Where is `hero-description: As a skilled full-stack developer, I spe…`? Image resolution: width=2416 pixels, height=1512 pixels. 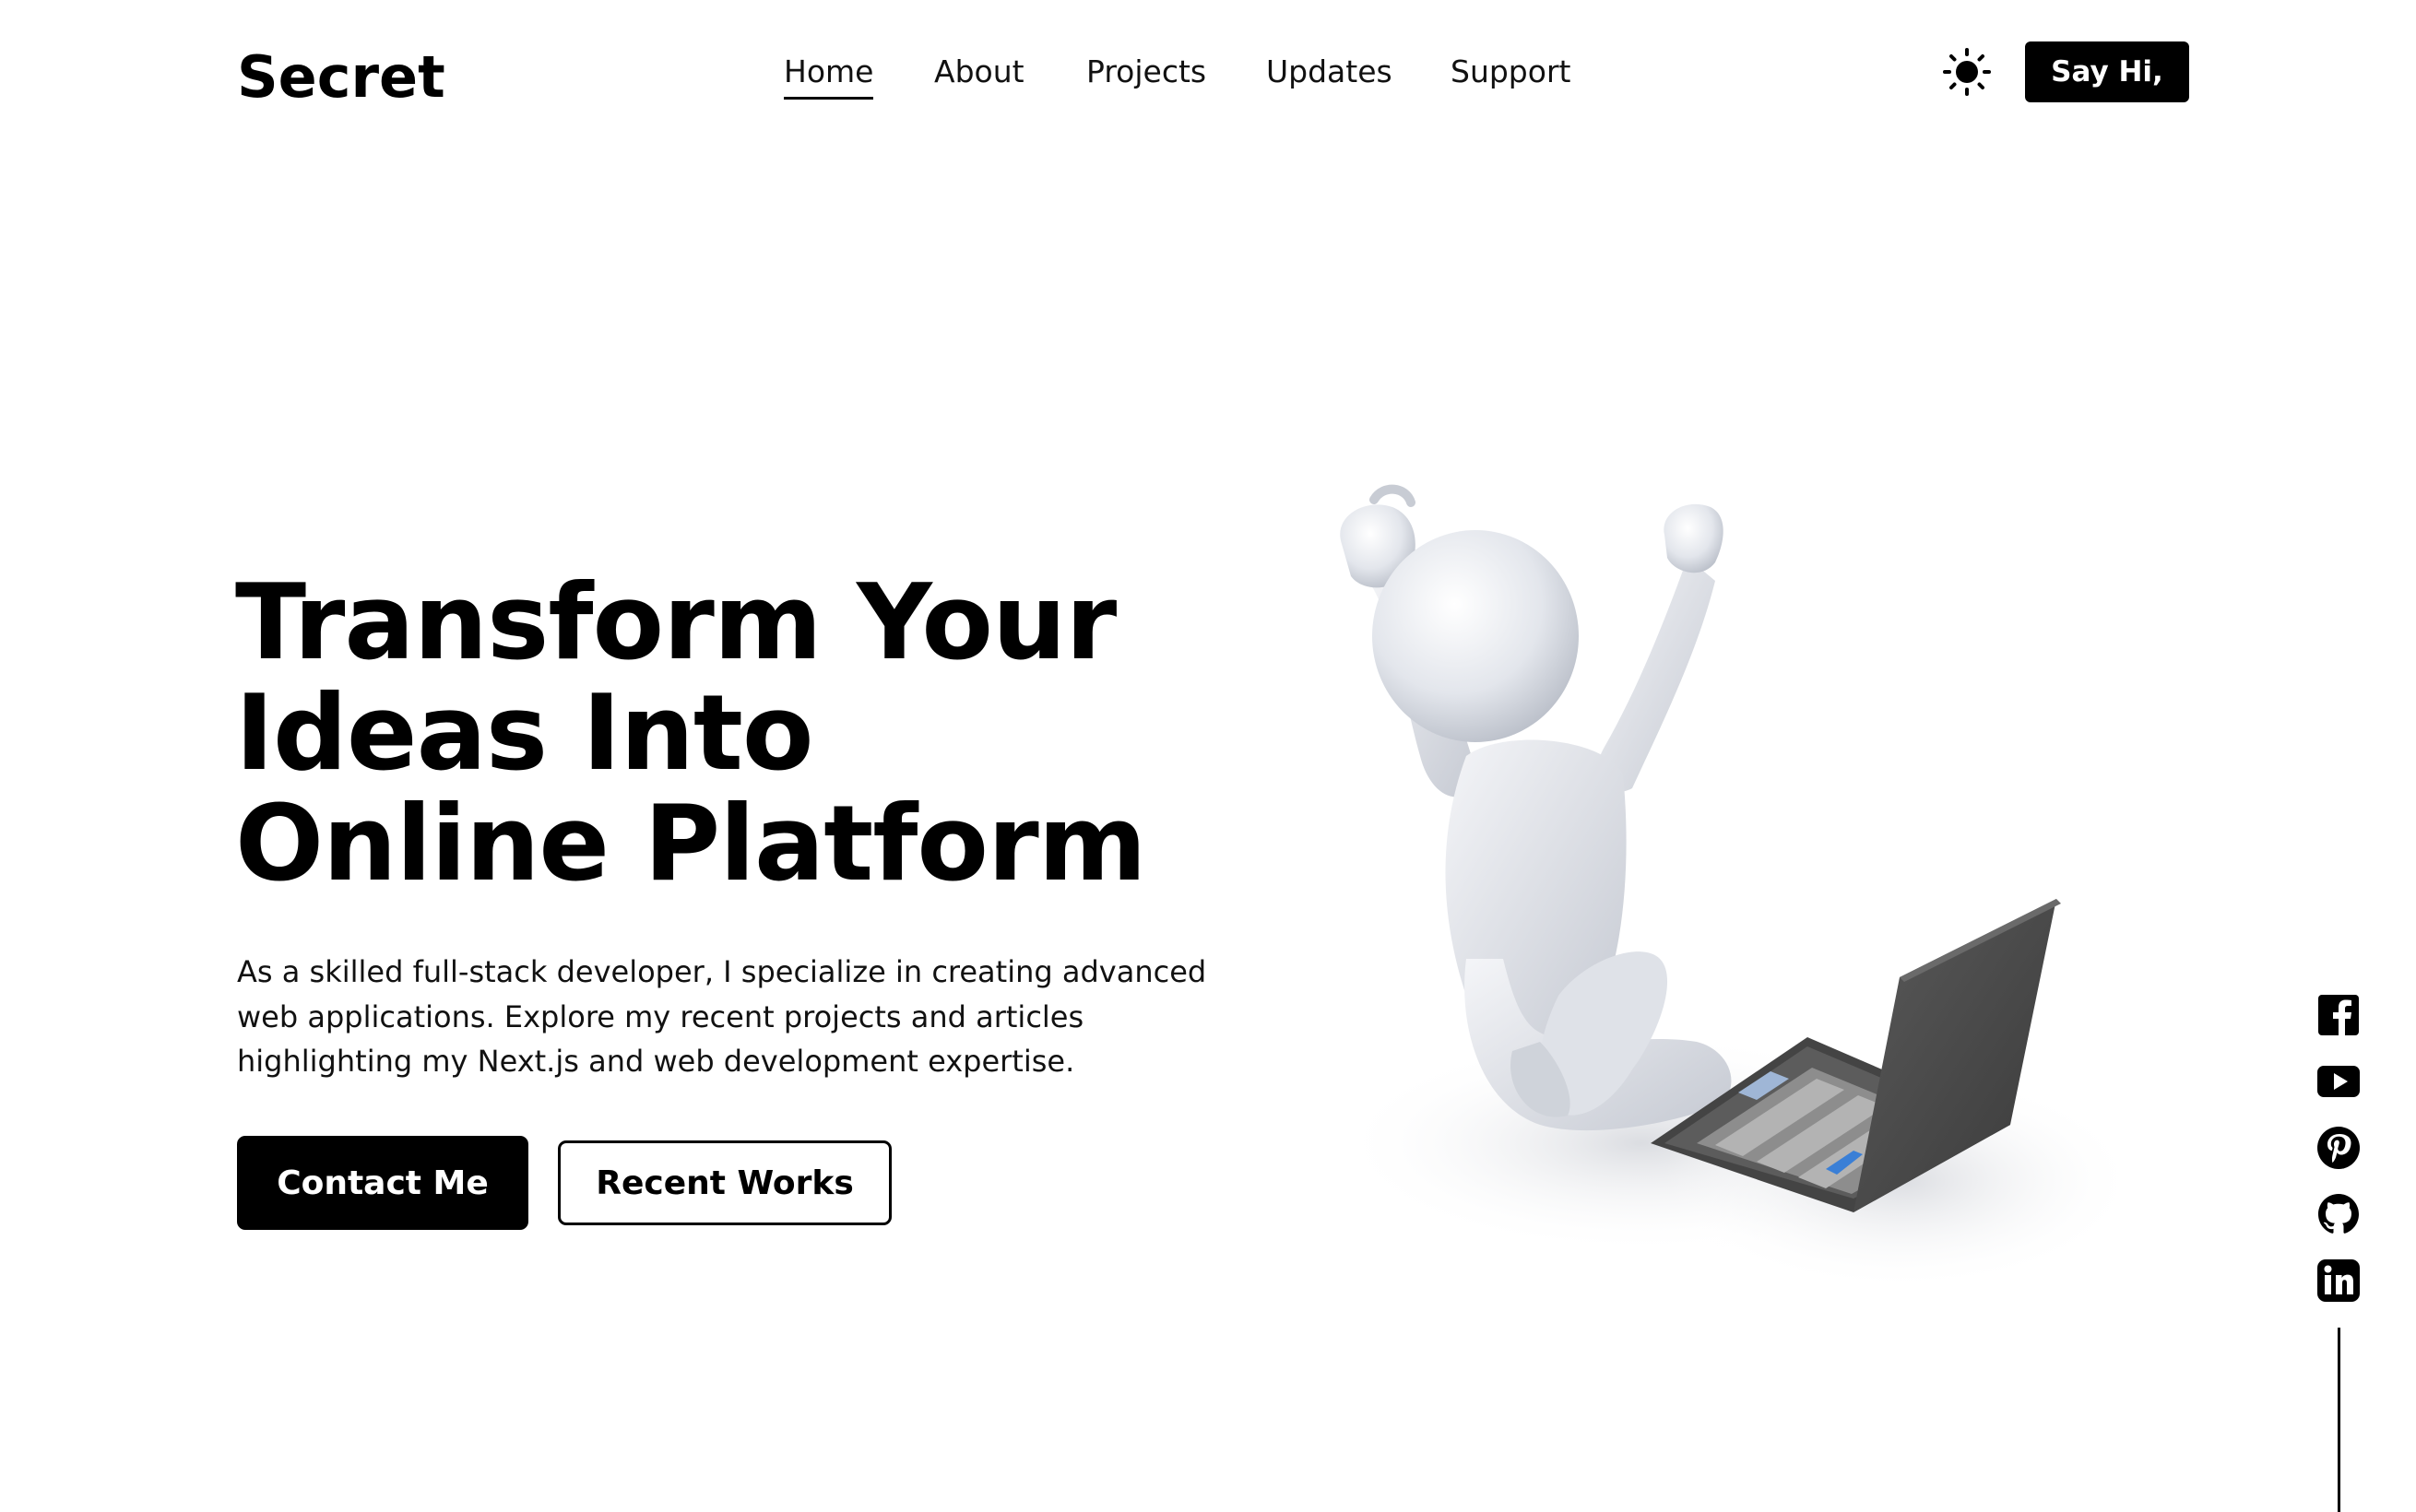
hero-description: As a skilled full-stack developer, I spe… is located at coordinates (758, 1017).